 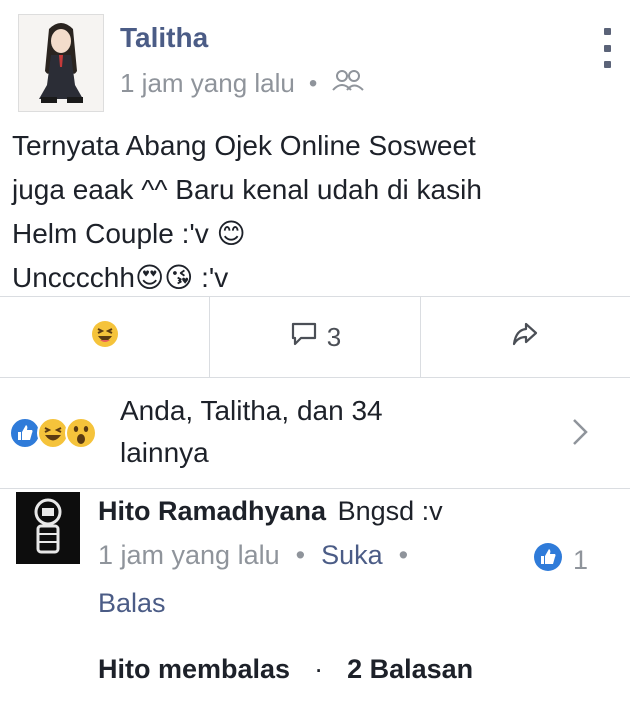 What do you see at coordinates (390, 511) in the screenshot?
I see `comment-text: Bngsd :v` at bounding box center [390, 511].